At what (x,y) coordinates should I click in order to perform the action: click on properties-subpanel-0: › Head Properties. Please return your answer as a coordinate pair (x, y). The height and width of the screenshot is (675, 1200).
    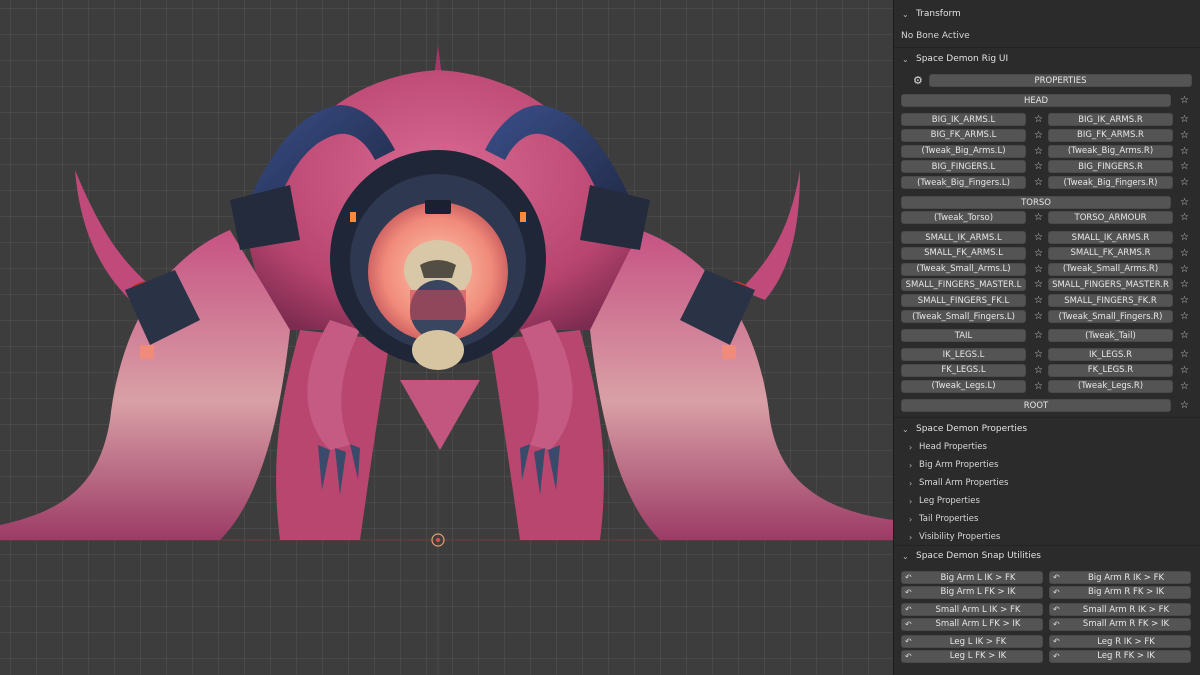
    Looking at the image, I should click on (948, 447).